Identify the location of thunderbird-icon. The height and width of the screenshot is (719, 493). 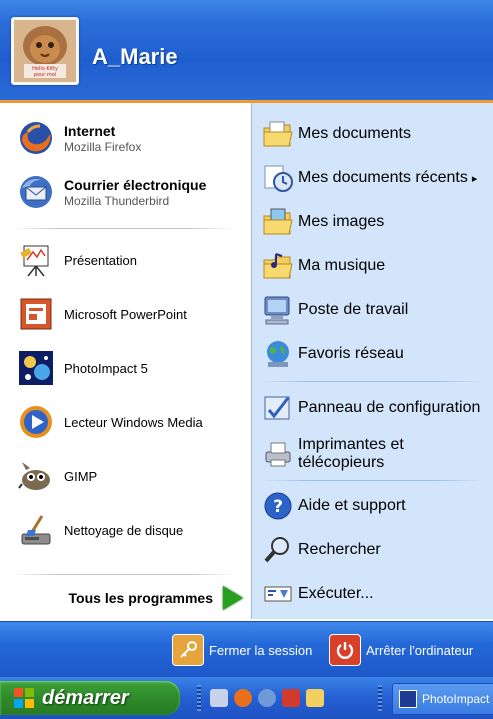
(36, 192).